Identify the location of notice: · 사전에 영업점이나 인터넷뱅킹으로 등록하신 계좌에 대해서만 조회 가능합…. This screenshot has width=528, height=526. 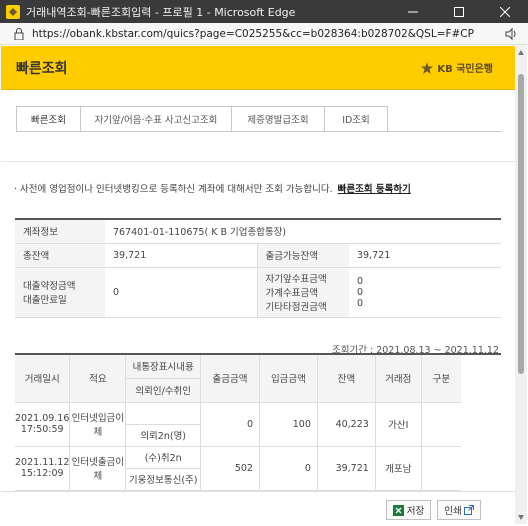
(212, 188).